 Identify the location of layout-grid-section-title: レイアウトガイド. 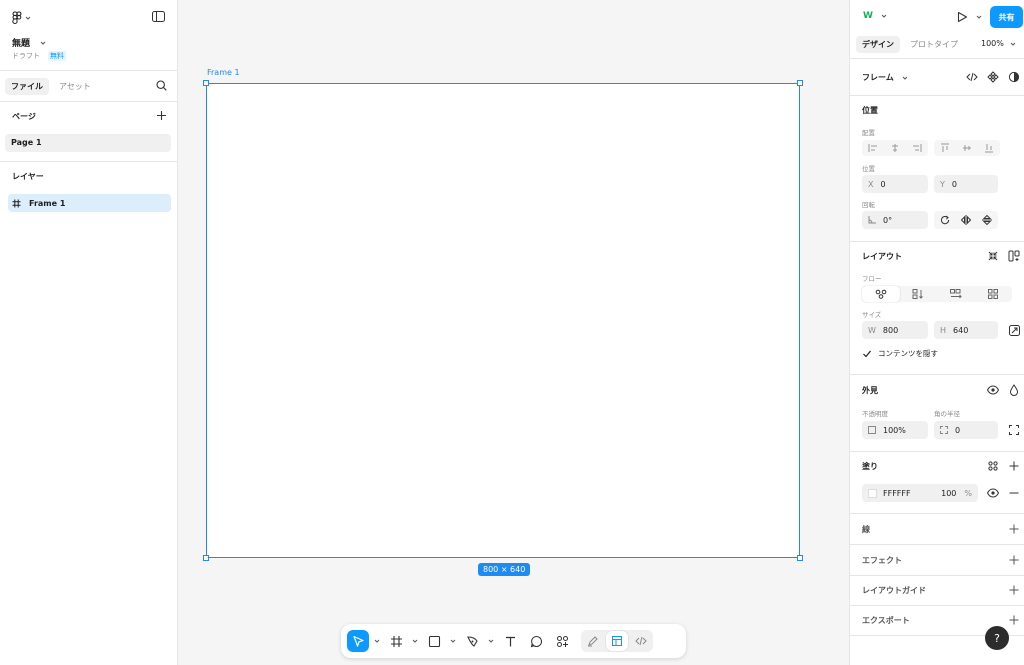
(894, 590).